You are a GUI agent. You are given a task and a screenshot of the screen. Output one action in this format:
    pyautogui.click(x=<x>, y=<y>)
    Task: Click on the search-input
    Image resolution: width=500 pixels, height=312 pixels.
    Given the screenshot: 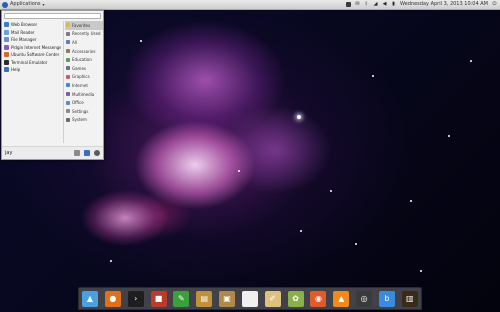 What is the action you would take?
    pyautogui.click(x=52, y=16)
    